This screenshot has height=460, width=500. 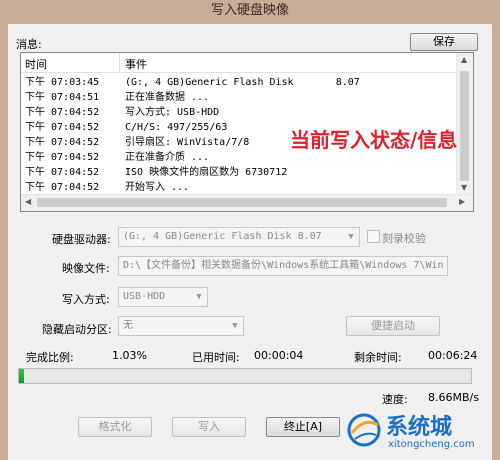 I want to click on horizontal-scroll-thumb, so click(x=242, y=202).